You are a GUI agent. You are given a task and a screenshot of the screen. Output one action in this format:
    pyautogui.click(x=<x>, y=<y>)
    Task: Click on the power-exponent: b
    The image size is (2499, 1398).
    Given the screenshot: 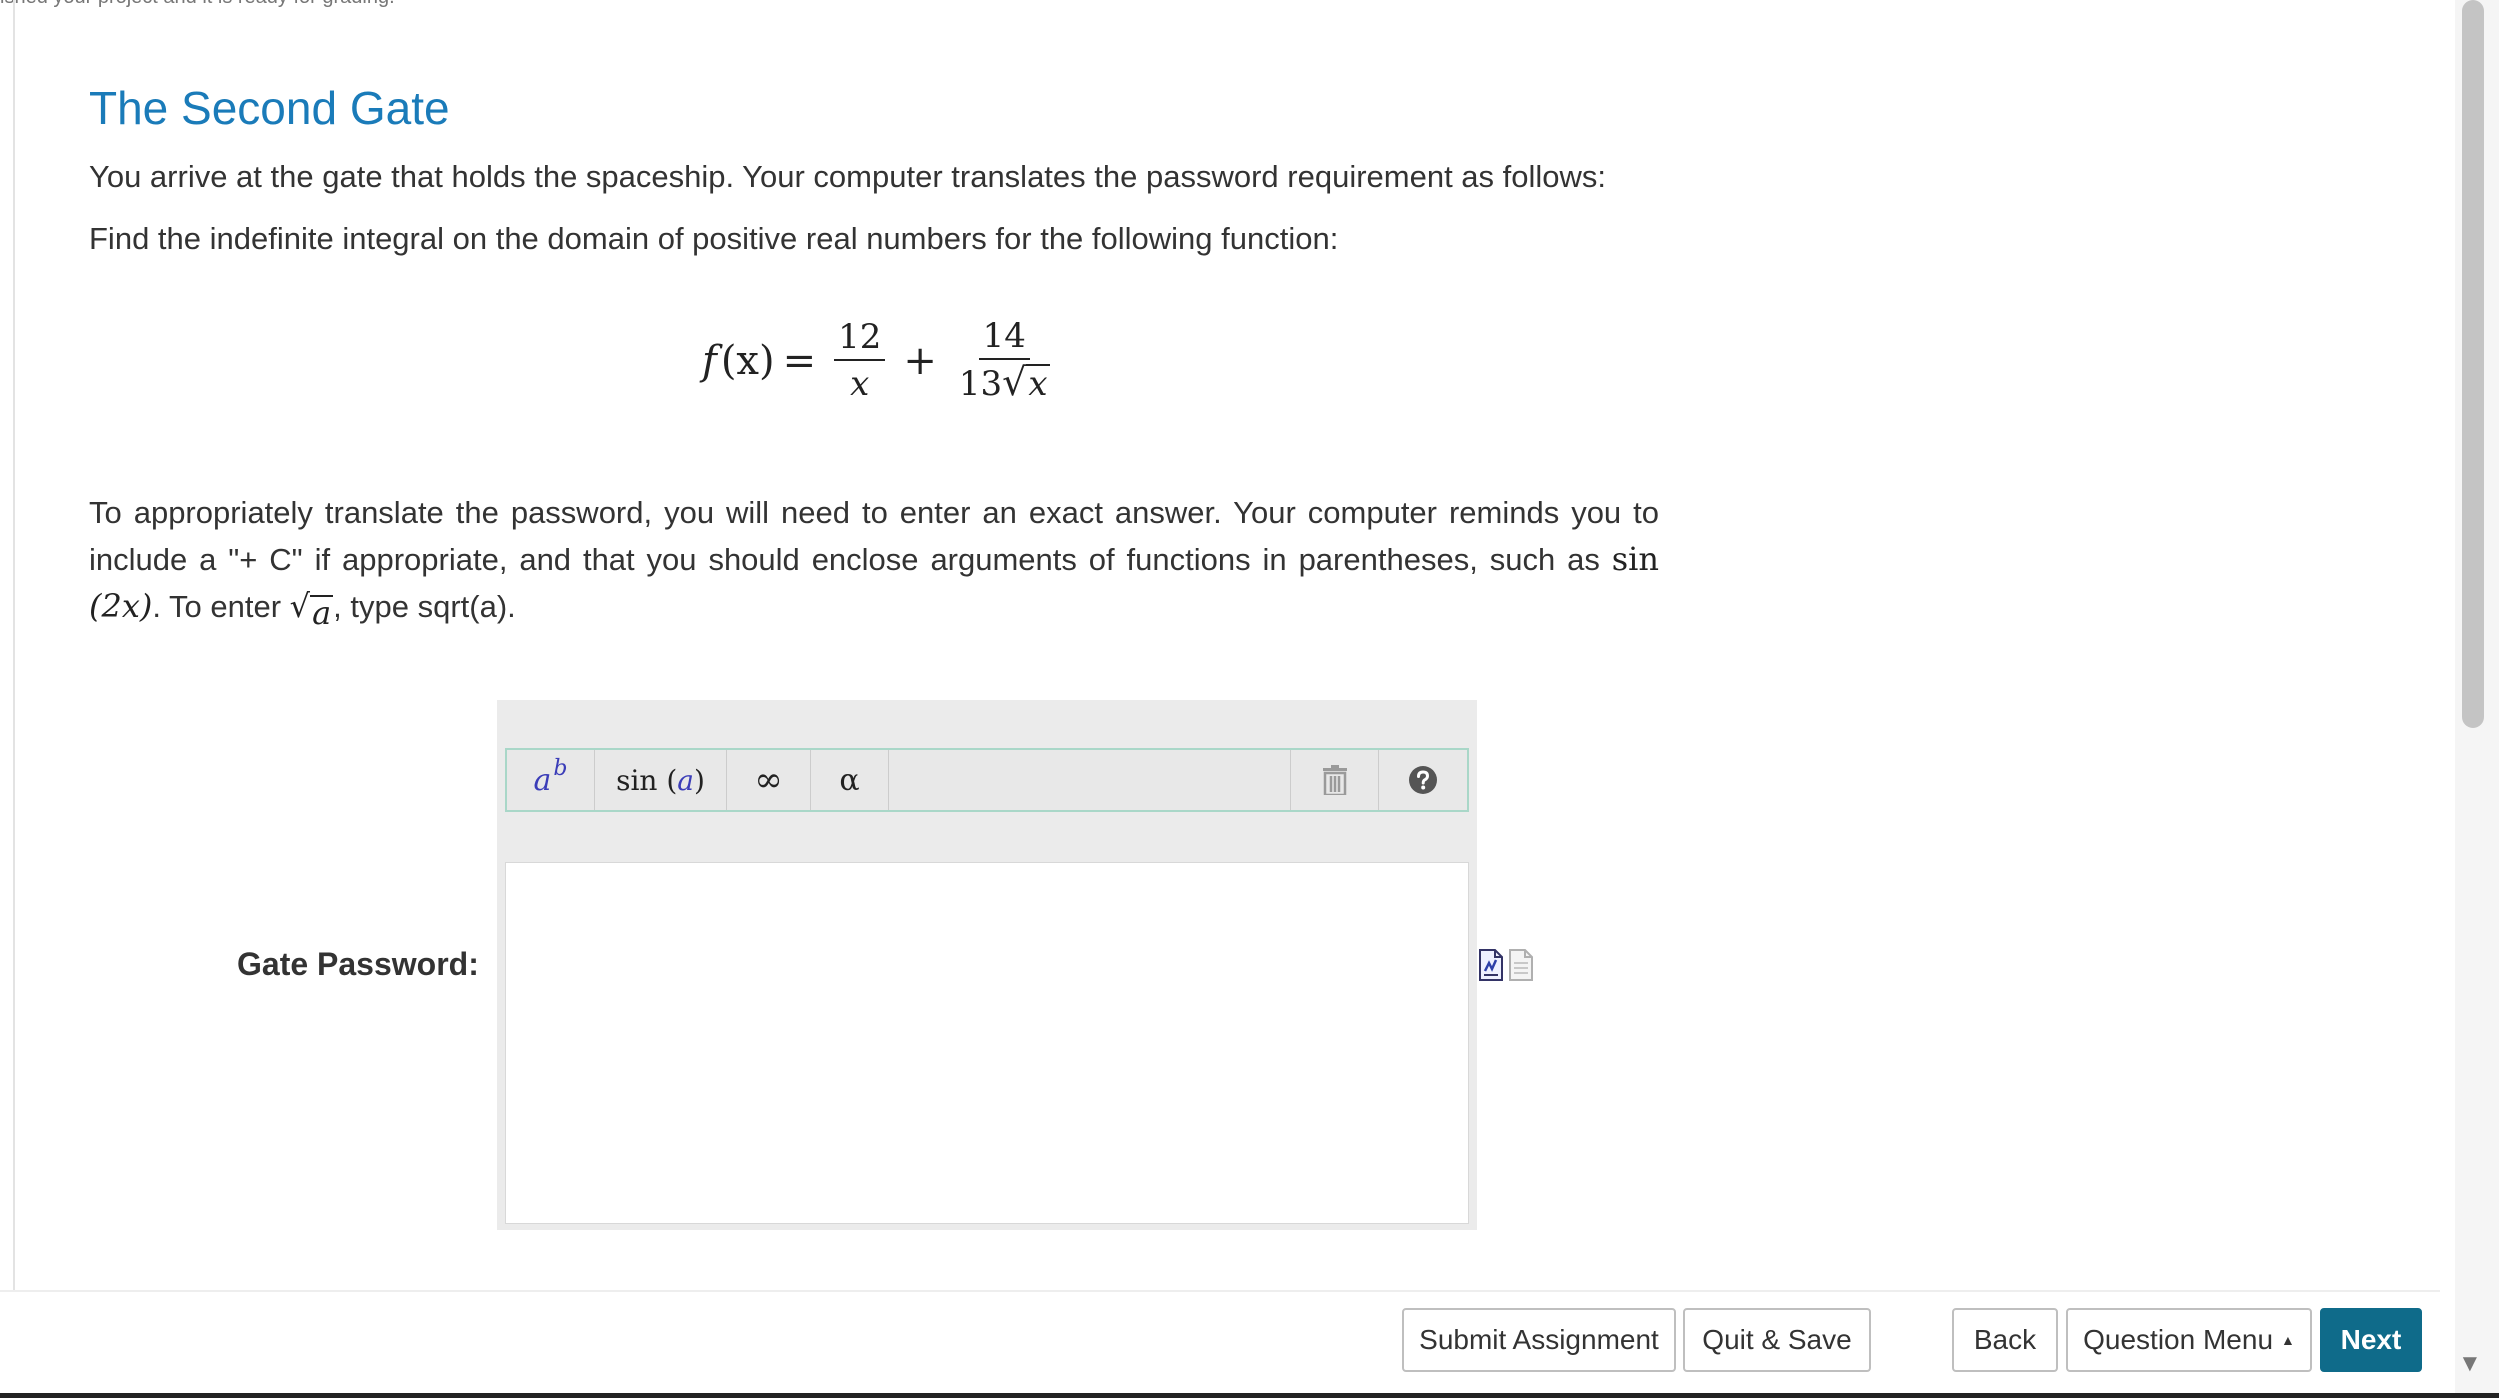 What is the action you would take?
    pyautogui.click(x=560, y=768)
    